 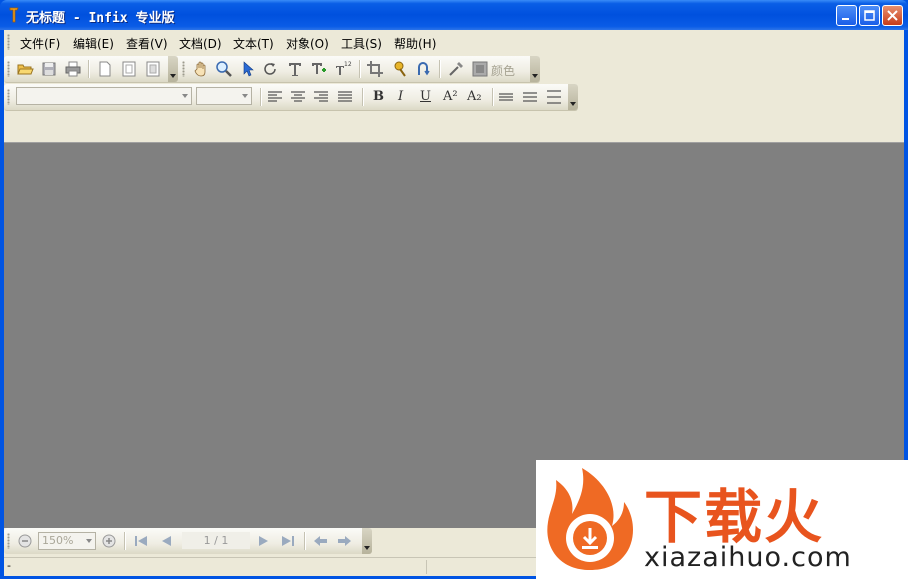 What do you see at coordinates (375, 69) in the screenshot?
I see `crop-icon` at bounding box center [375, 69].